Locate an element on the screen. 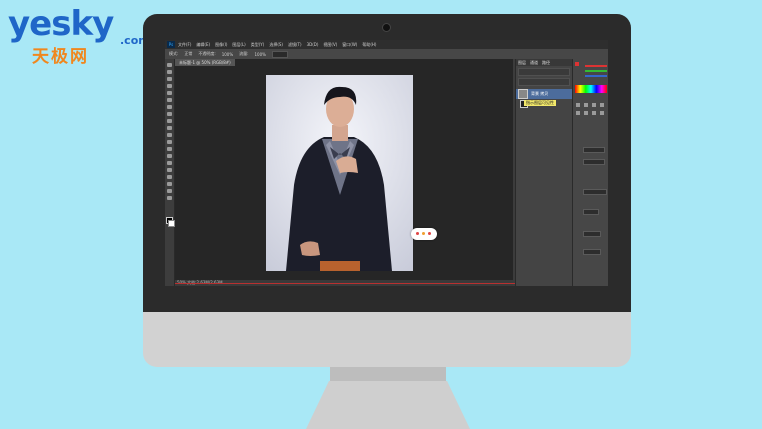  layers-panel: 图层 通道 路径 背景 拷贝 指示图层可见性 is located at coordinates (543, 172).